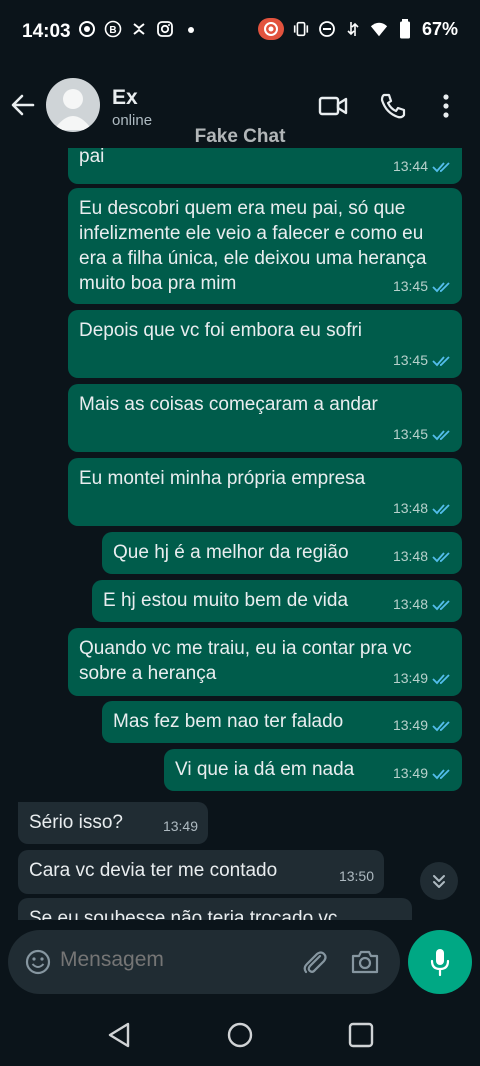  Describe the element at coordinates (265, 166) in the screenshot. I see `message-bubble-outgoing: pai 13:44` at that location.